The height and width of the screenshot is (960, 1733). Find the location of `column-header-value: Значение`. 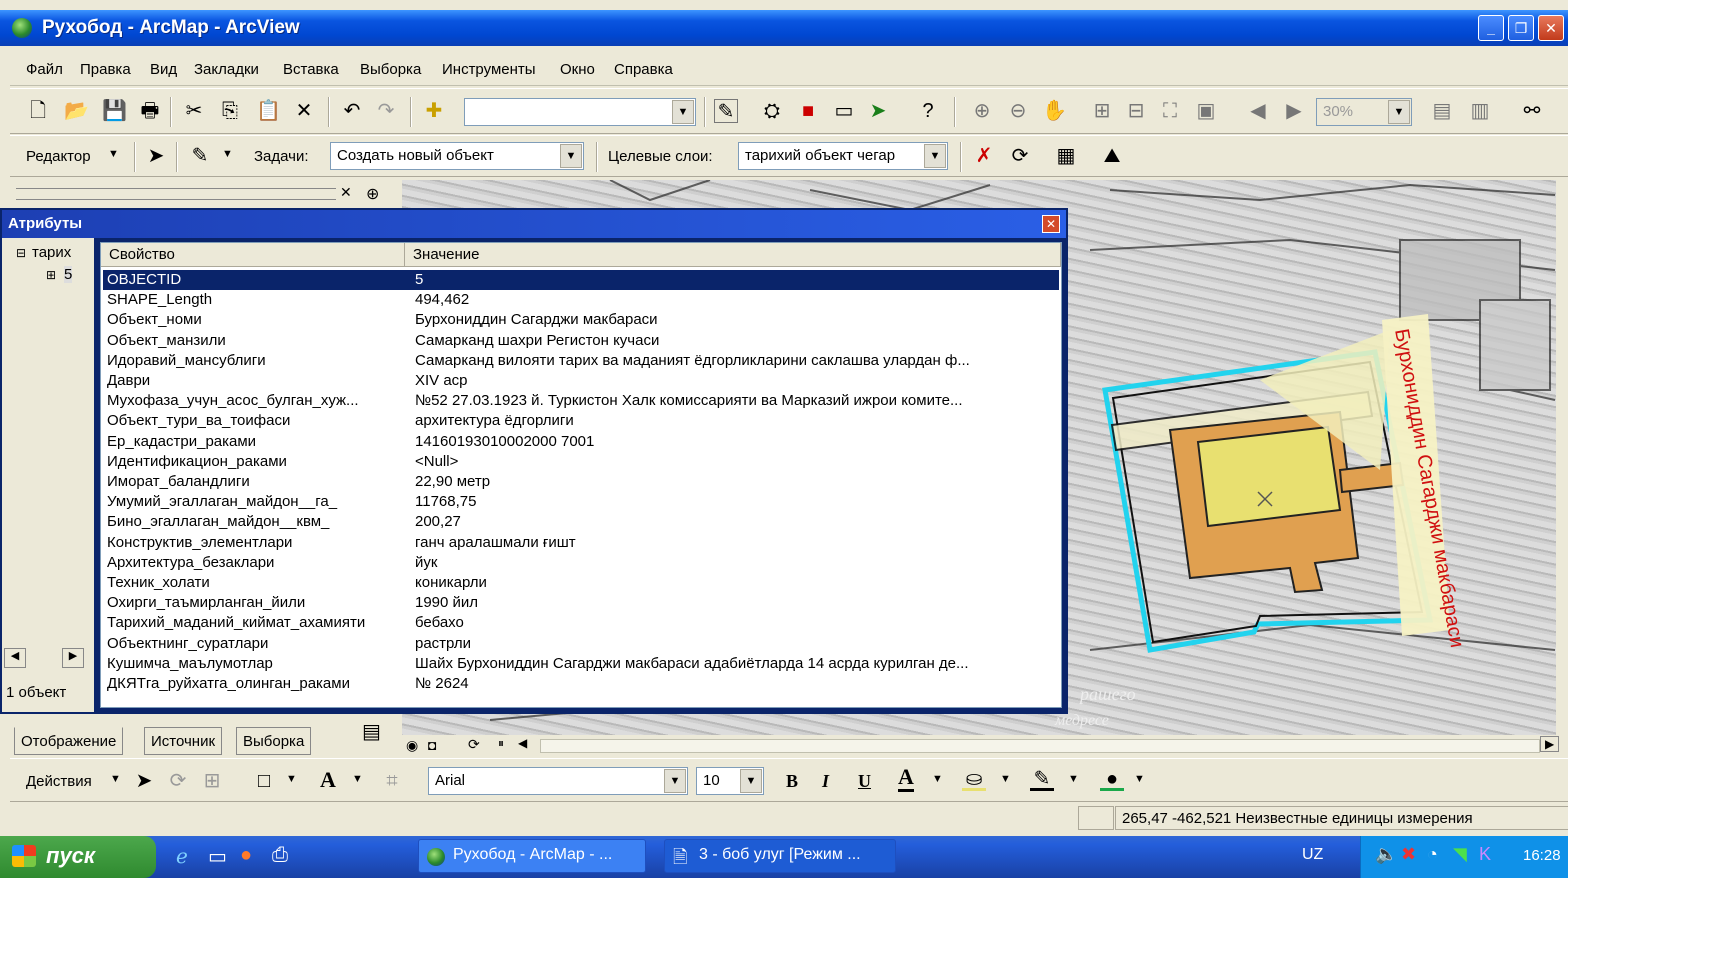

column-header-value: Значение is located at coordinates (733, 255).